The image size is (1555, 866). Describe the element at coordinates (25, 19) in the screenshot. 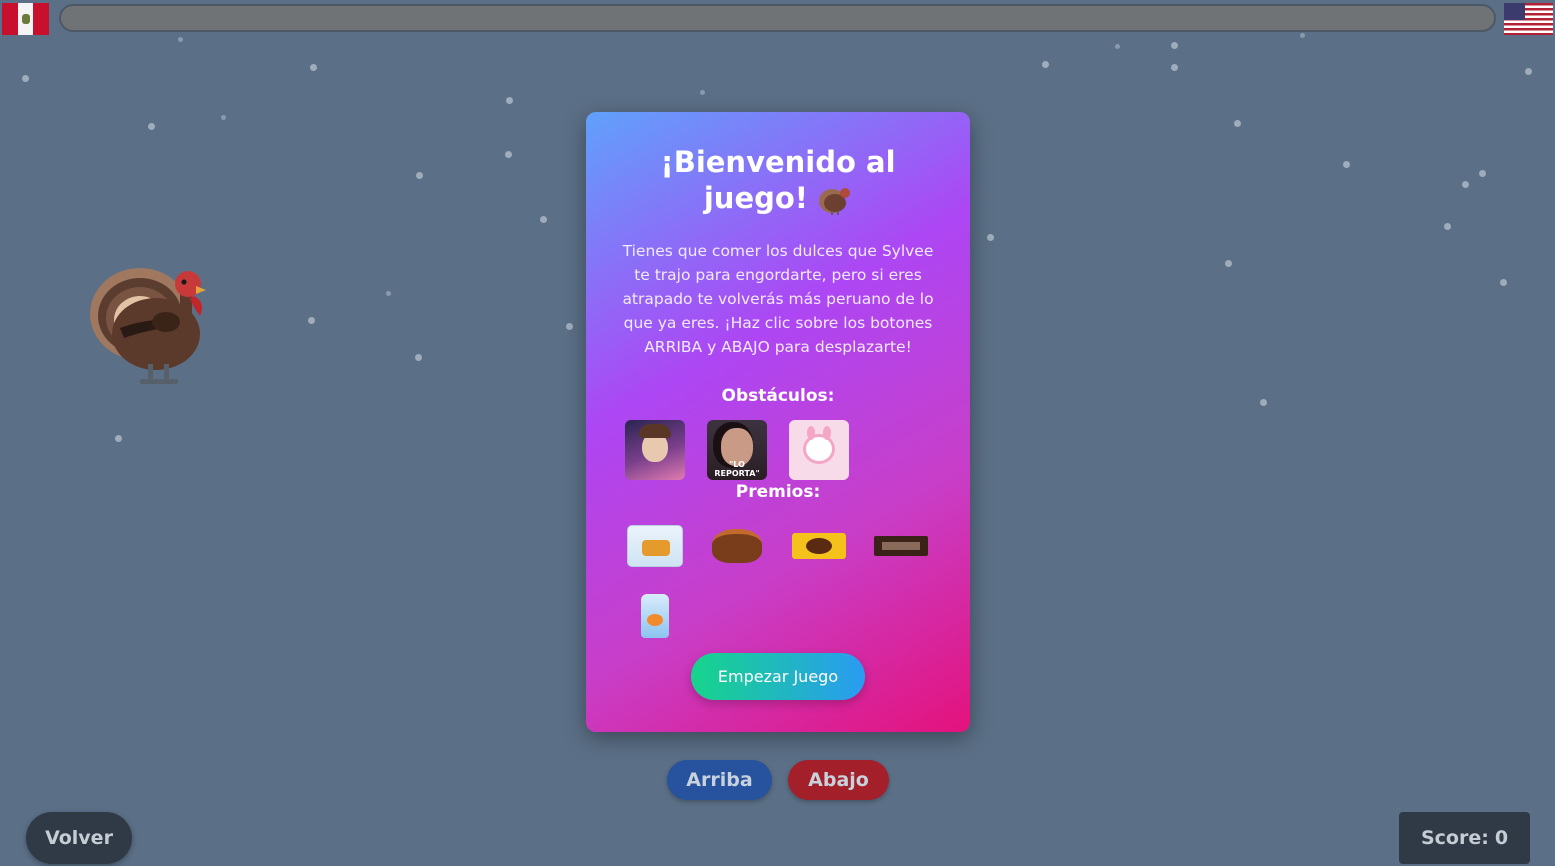

I see `peru-flag-icon` at that location.